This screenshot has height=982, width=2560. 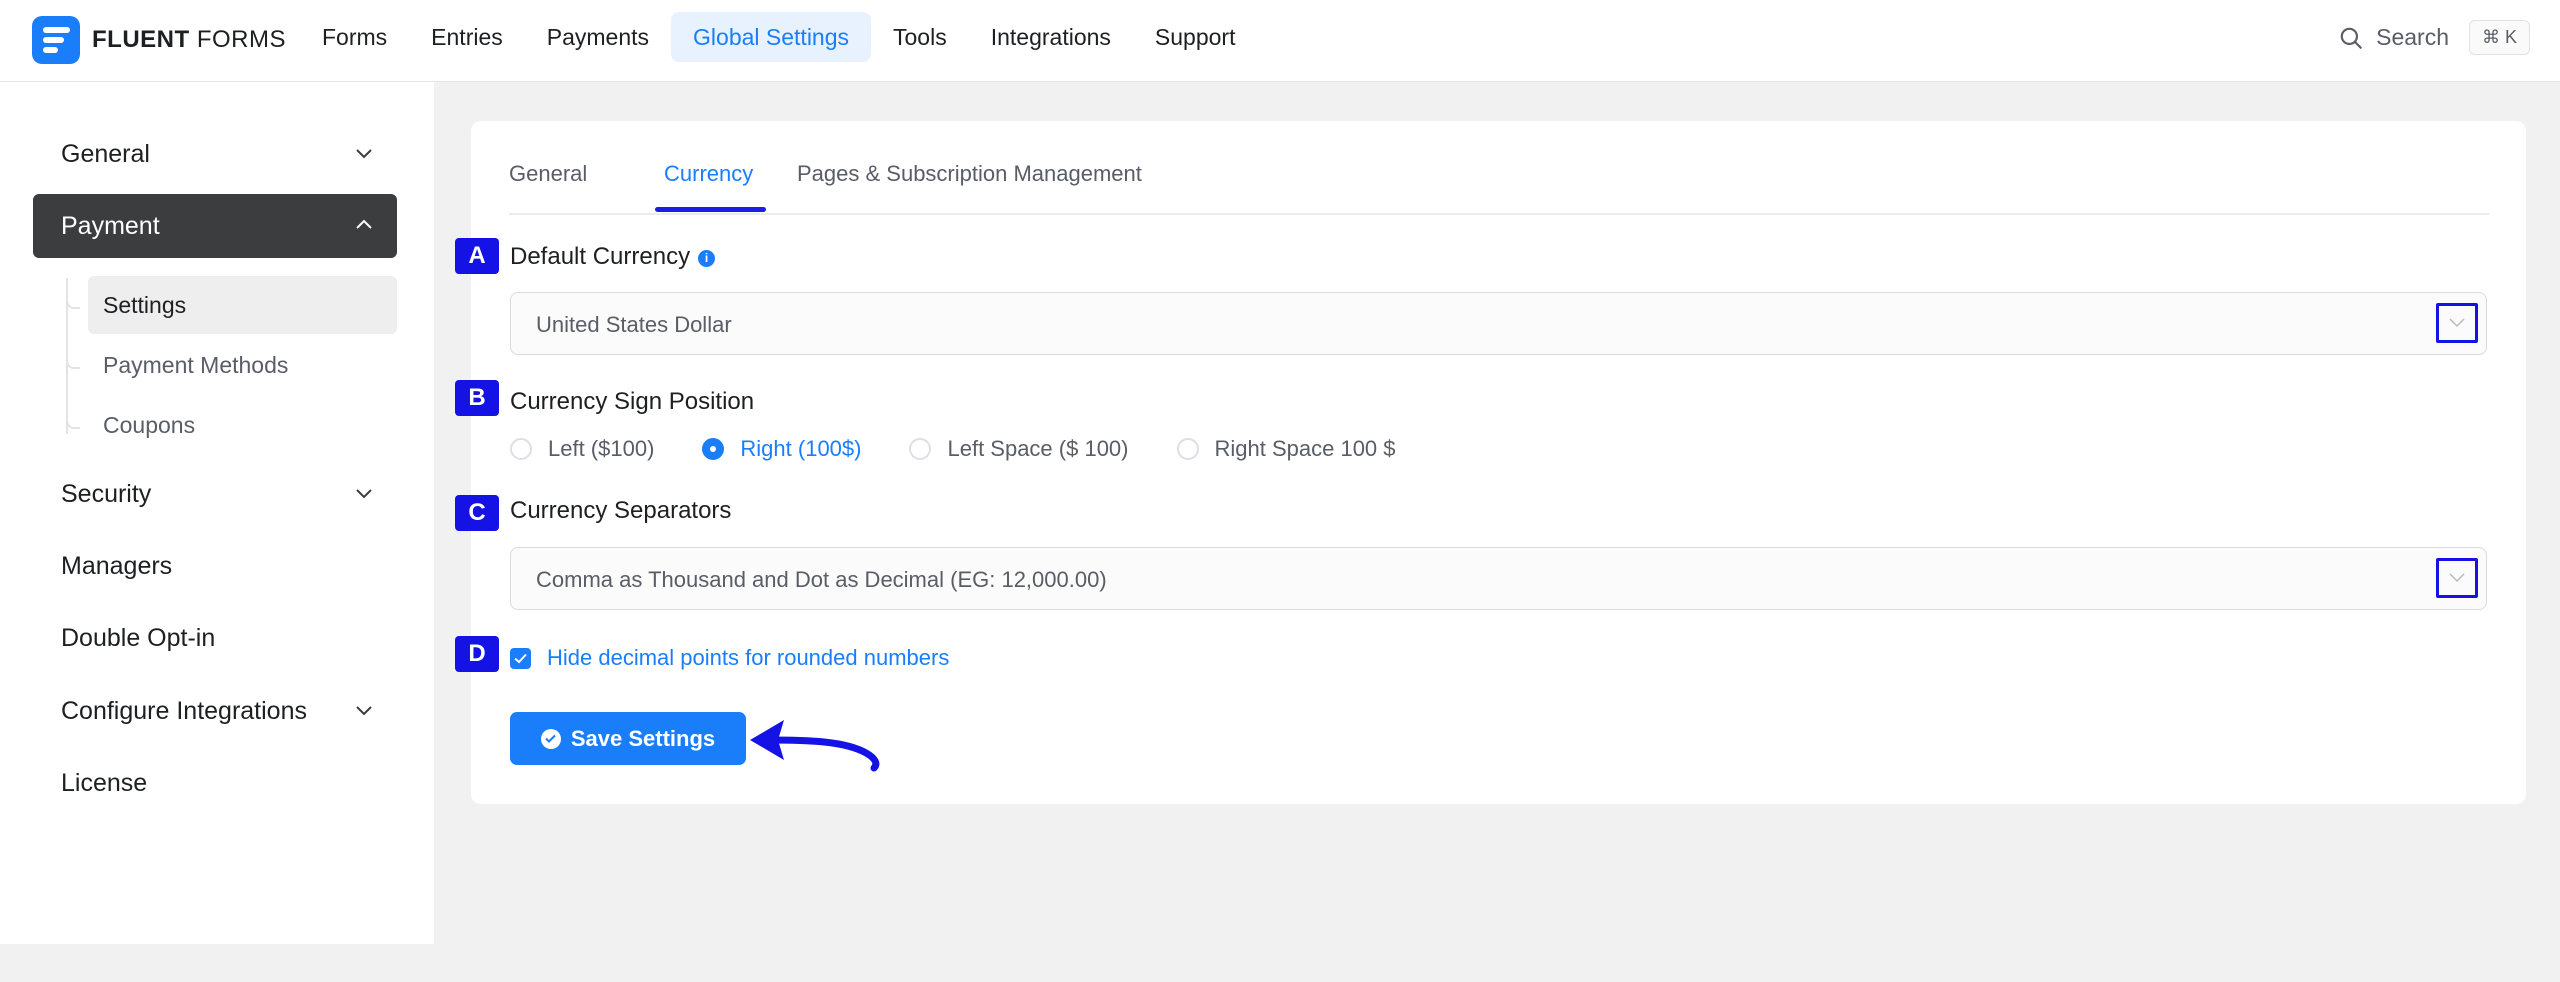 What do you see at coordinates (242, 305) in the screenshot?
I see `sidebar-subitem-settings: Settings` at bounding box center [242, 305].